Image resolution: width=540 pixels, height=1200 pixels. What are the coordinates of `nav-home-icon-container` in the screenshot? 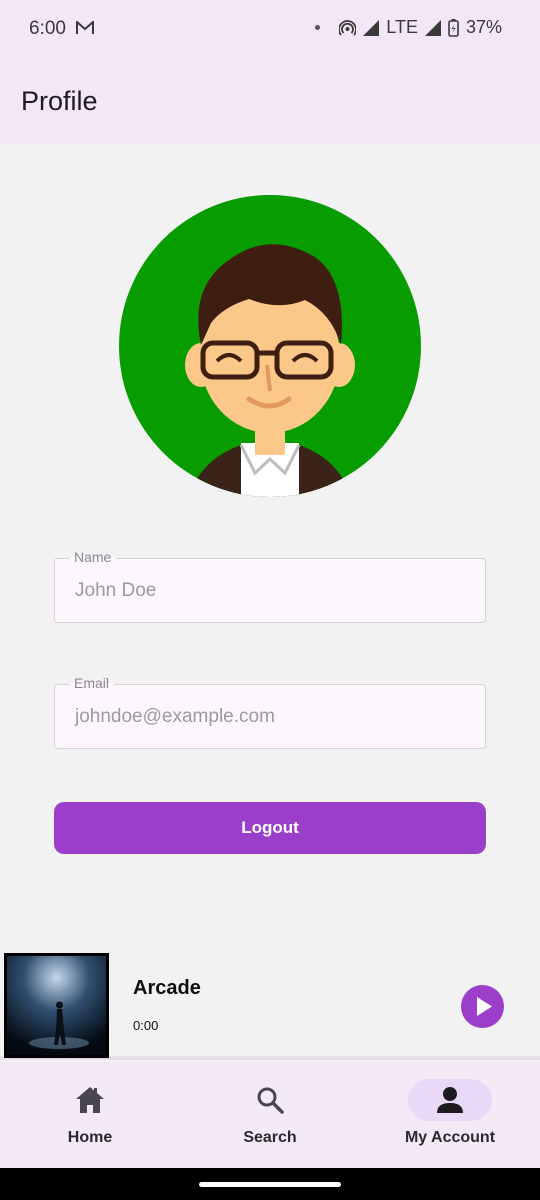 It's located at (90, 1100).